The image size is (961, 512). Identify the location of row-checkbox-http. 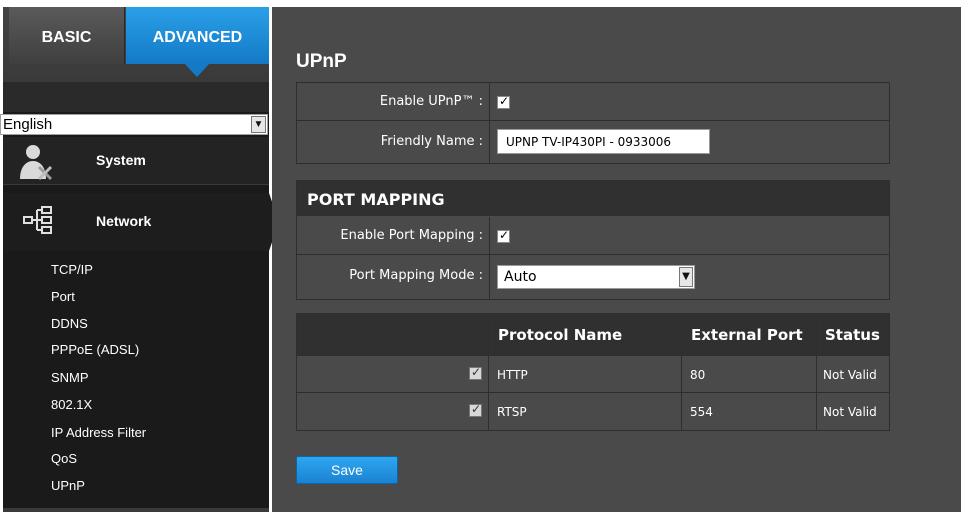
(475, 372).